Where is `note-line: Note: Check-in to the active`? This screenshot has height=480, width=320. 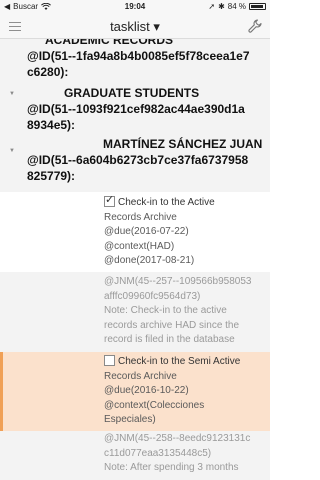
note-line: Note: Check-in to the active is located at coordinates (165, 310).